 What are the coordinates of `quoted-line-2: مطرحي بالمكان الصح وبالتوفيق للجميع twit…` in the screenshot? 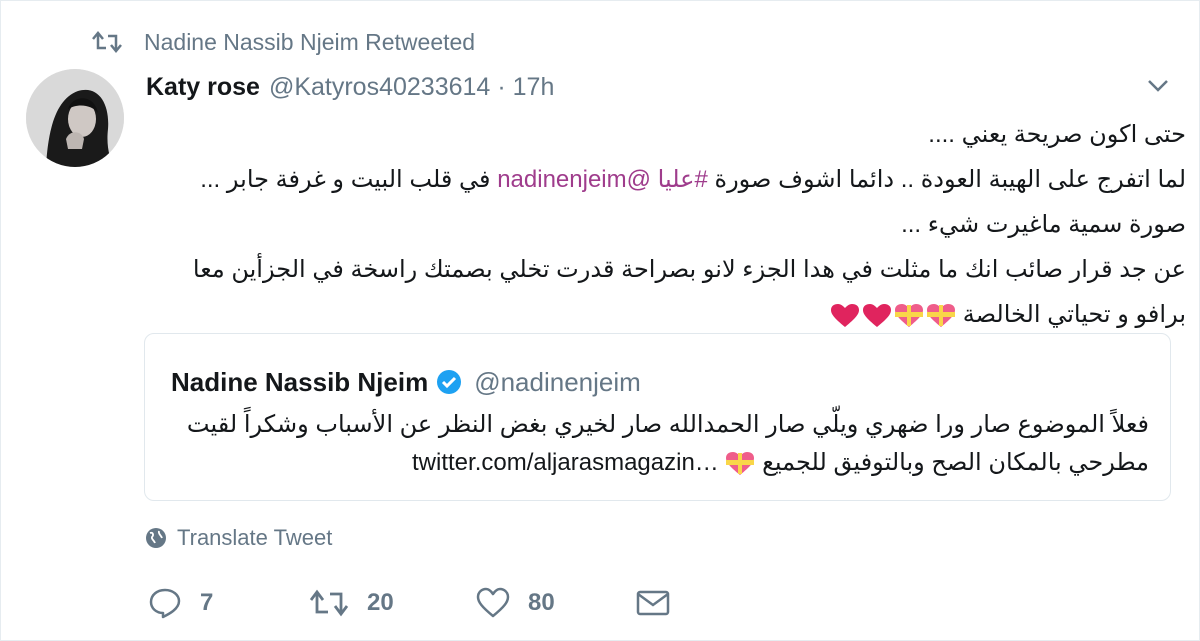 It's located at (657, 463).